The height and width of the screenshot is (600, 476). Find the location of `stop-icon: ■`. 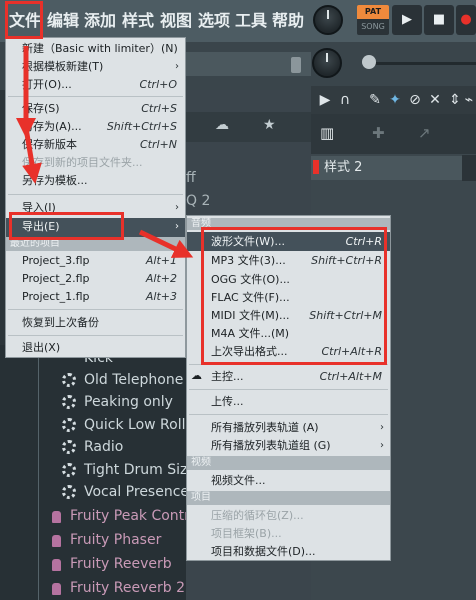

stop-icon: ■ is located at coordinates (439, 19).